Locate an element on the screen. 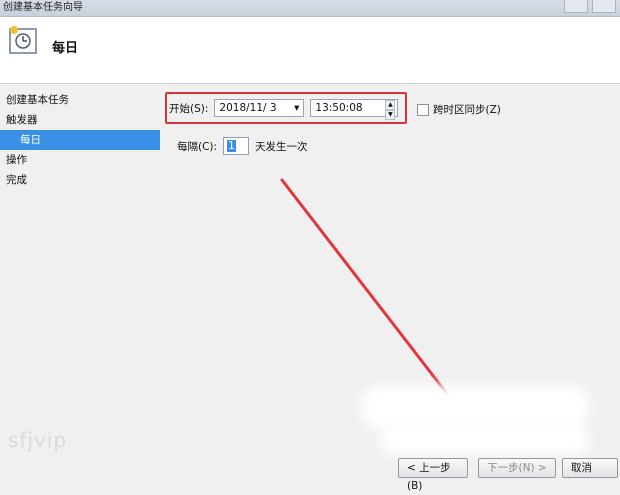  watermark: sfjvip is located at coordinates (38, 440).